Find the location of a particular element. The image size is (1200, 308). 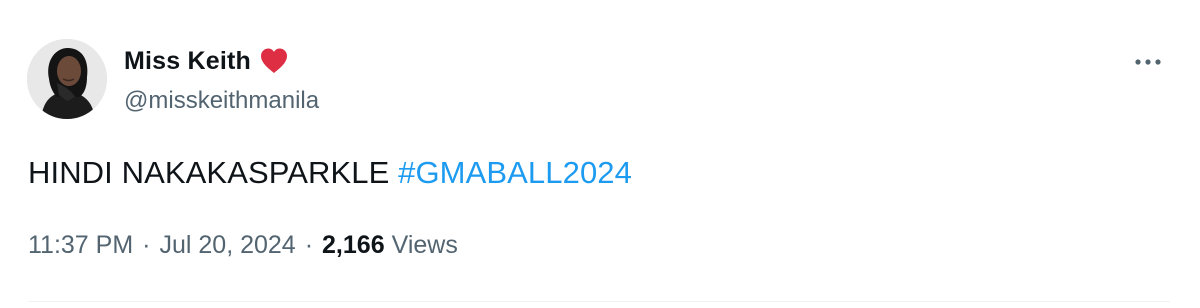

views-label: Views is located at coordinates (424, 245).